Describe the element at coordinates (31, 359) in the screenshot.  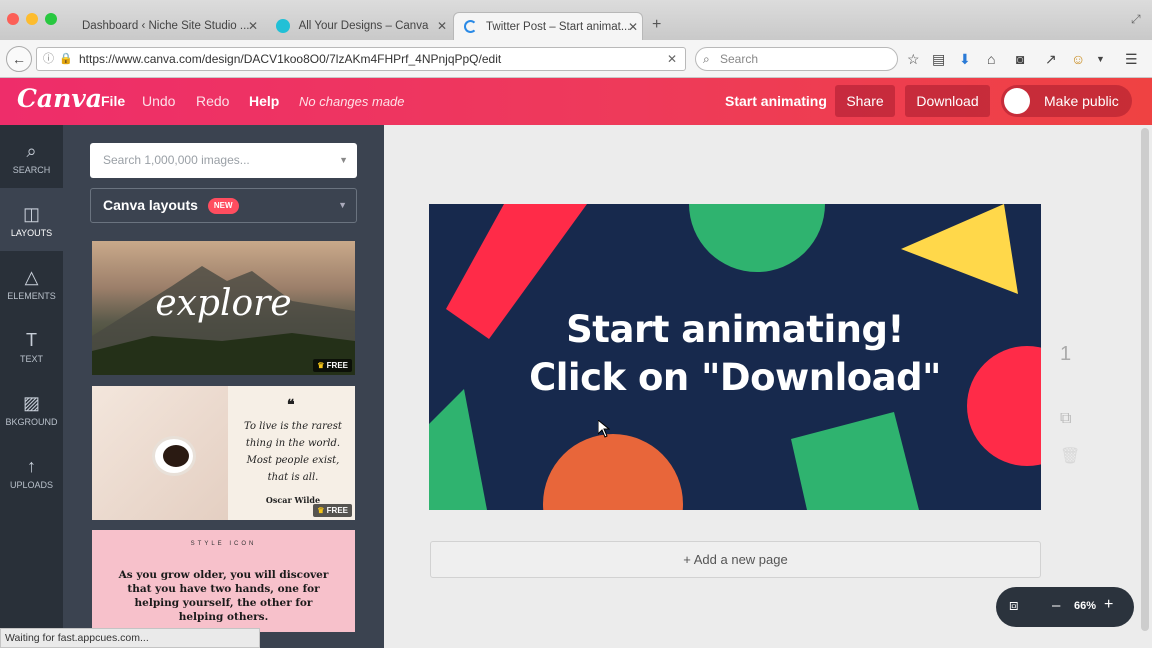
I see `sidebar-item-label: TEXT` at that location.